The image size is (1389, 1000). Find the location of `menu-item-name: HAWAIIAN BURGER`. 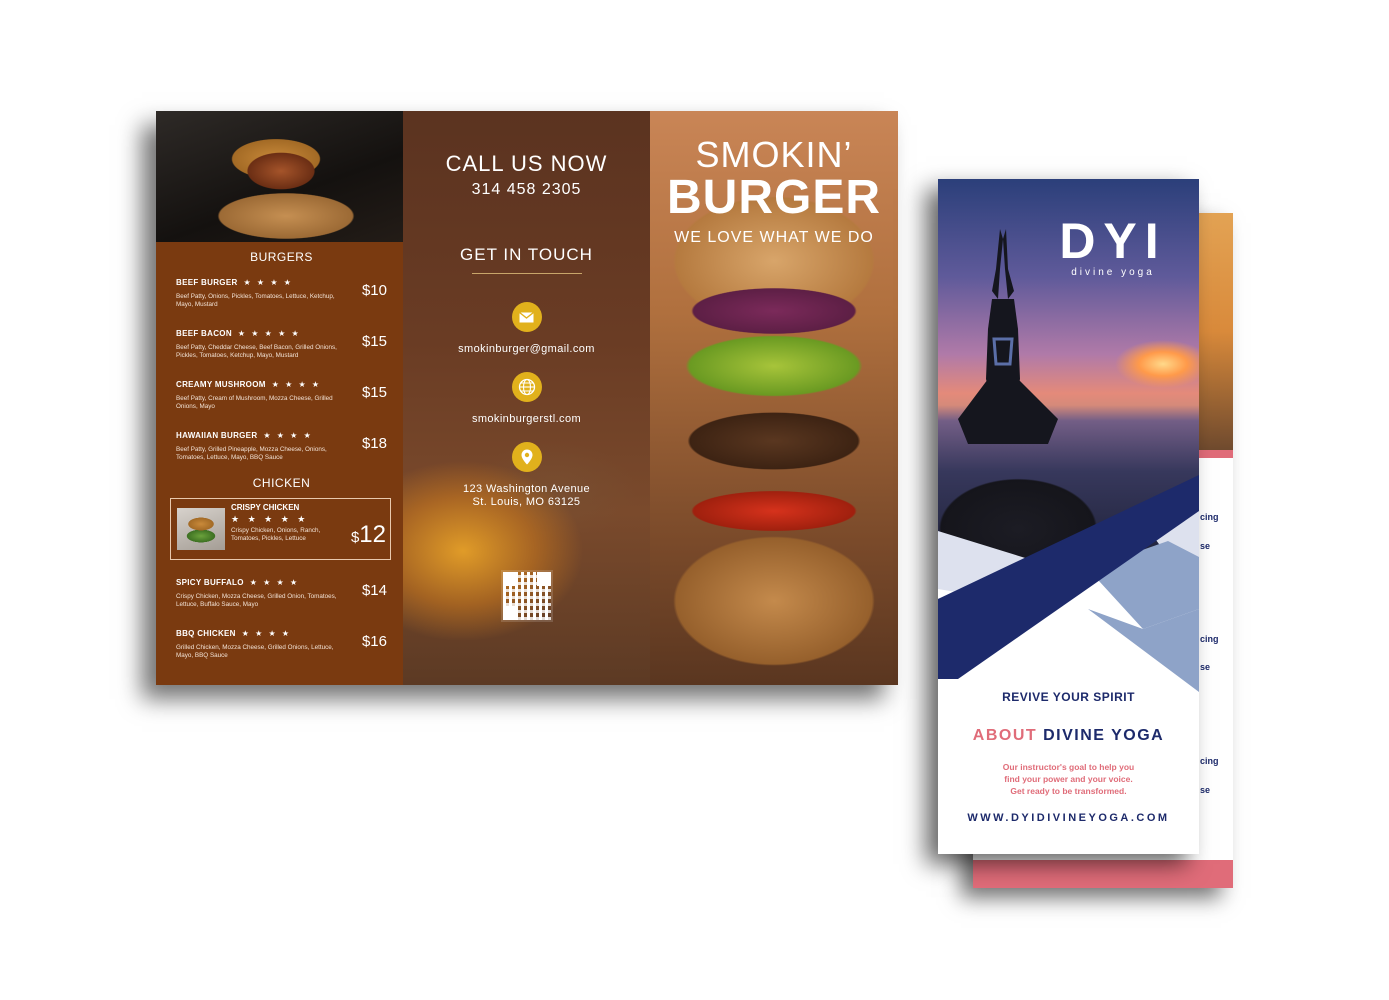

menu-item-name: HAWAIIAN BURGER is located at coordinates (217, 435).